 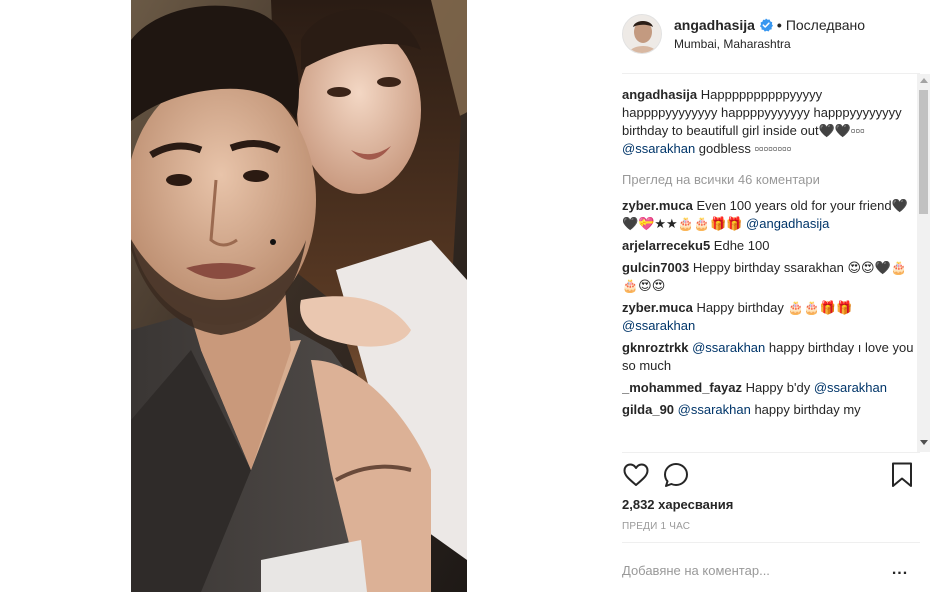 I want to click on comment-text-after: happy birthday my, so click(x=805, y=409).